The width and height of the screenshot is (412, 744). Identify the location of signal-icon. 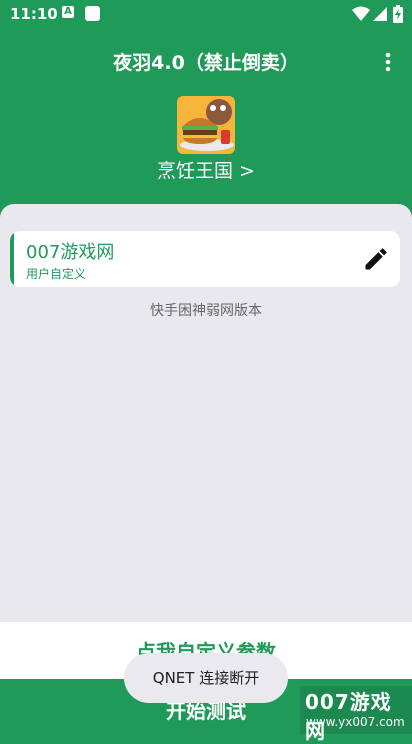
(380, 14).